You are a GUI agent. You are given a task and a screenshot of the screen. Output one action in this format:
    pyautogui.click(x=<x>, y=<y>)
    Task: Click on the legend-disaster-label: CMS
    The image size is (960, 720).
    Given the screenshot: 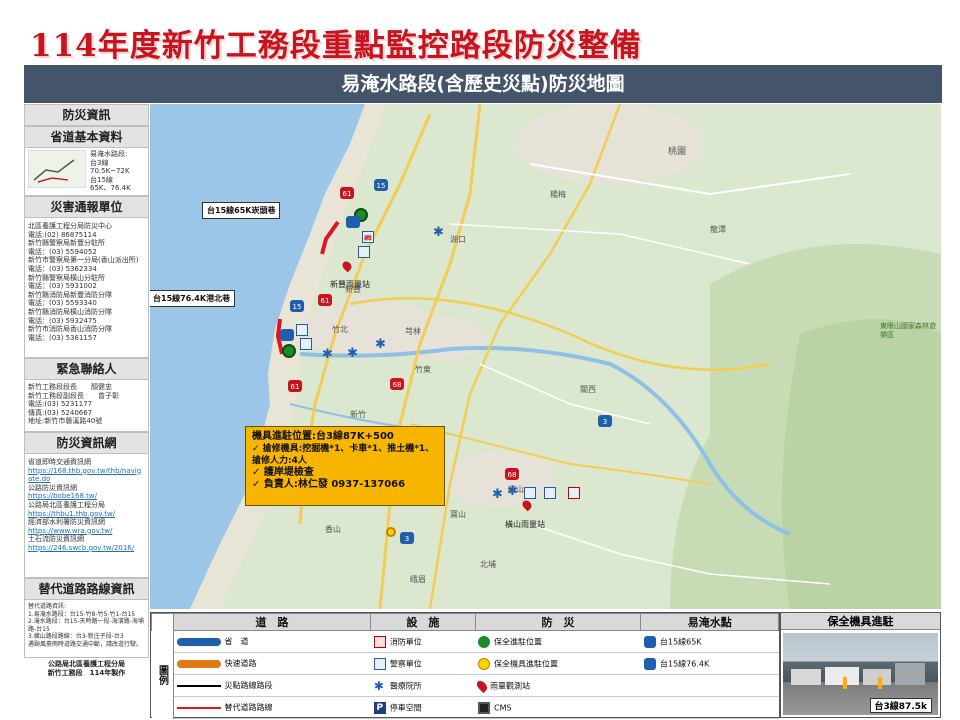 What is the action you would take?
    pyautogui.click(x=503, y=707)
    